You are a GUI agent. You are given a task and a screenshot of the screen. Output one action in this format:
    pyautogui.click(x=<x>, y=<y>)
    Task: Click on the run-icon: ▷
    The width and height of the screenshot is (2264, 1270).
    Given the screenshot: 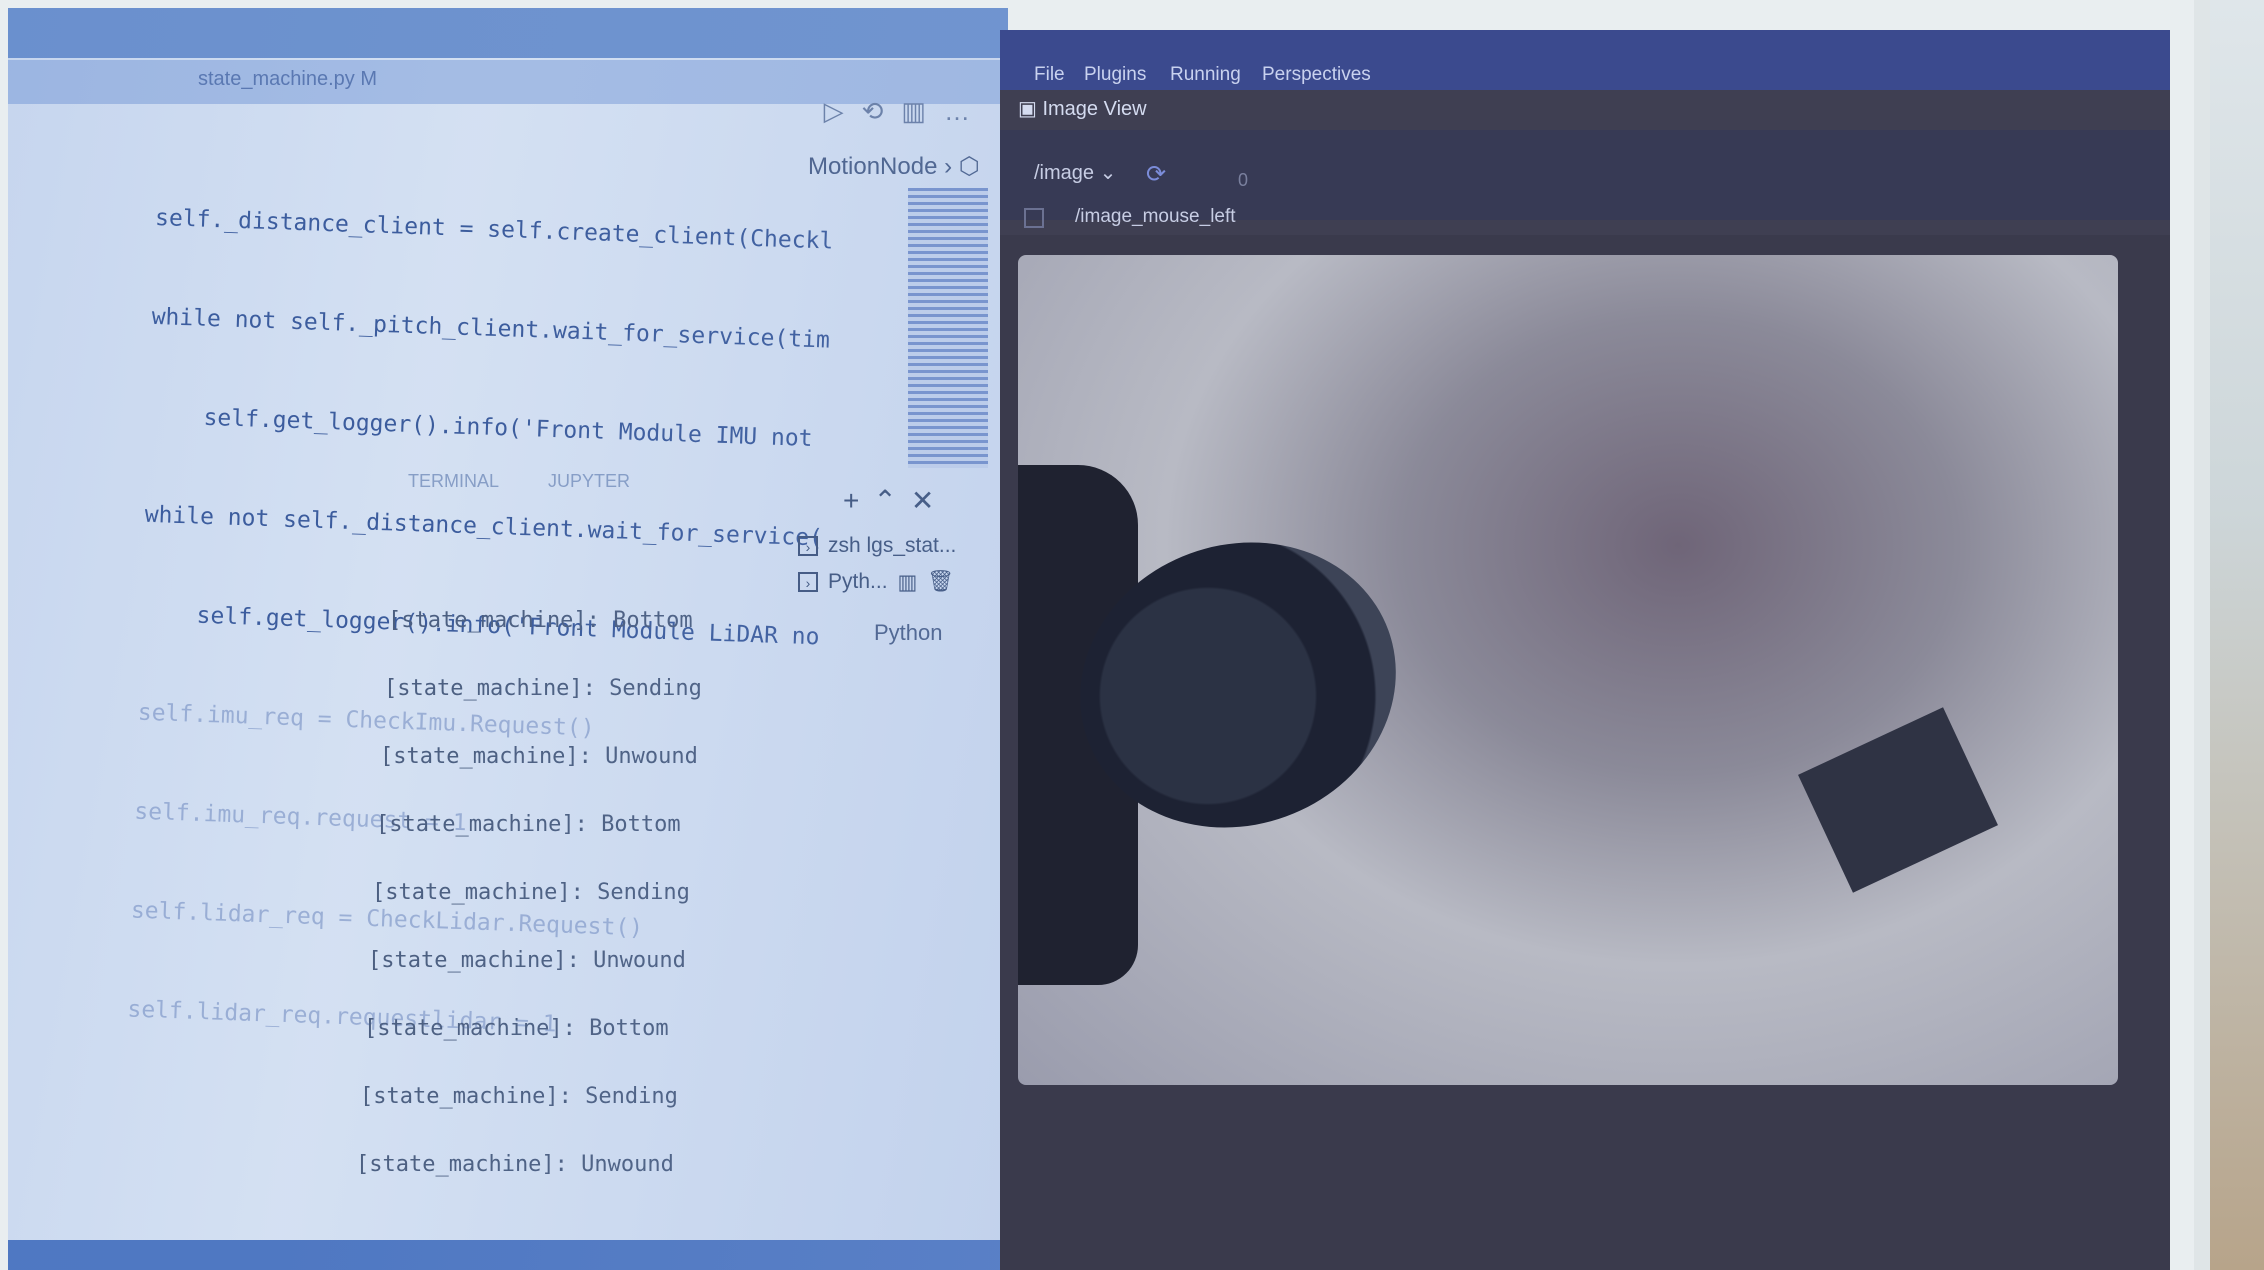 What is the action you would take?
    pyautogui.click(x=843, y=111)
    